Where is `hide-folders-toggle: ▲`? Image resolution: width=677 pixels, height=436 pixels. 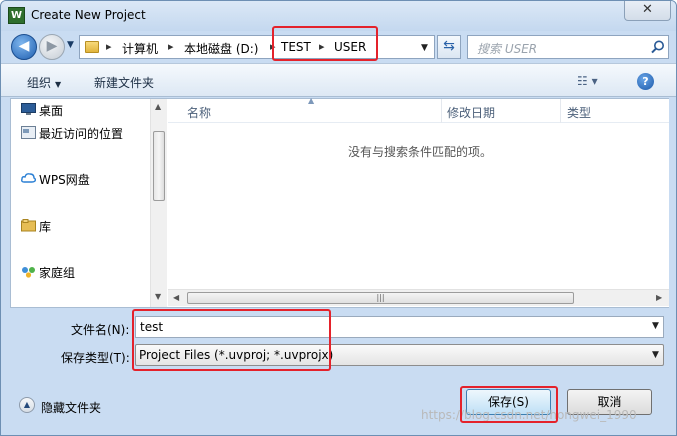 hide-folders-toggle: ▲ is located at coordinates (27, 405).